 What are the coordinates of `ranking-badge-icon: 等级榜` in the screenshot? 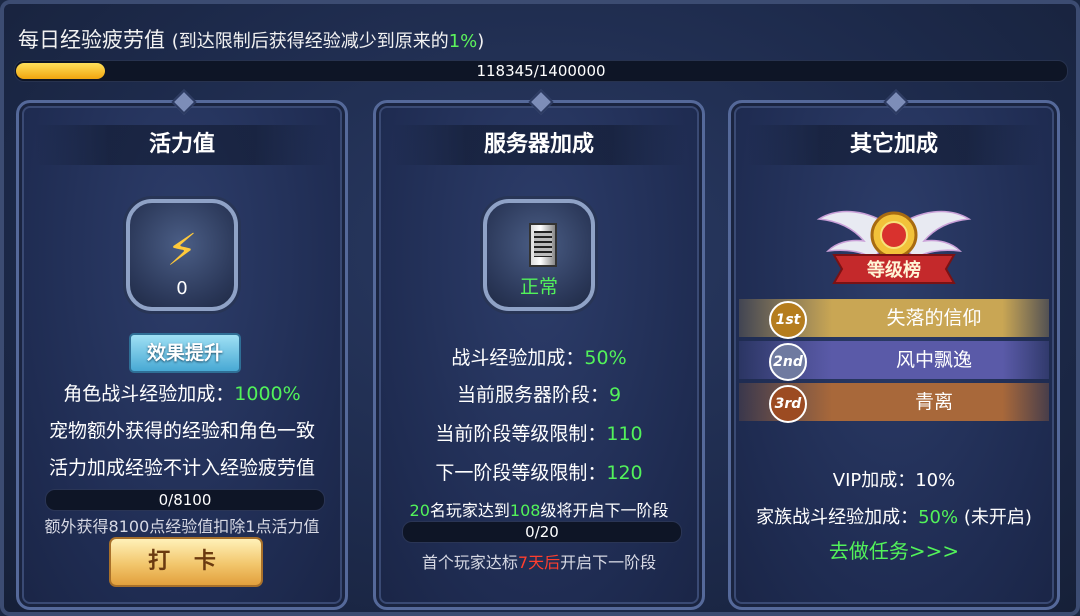 It's located at (894, 244).